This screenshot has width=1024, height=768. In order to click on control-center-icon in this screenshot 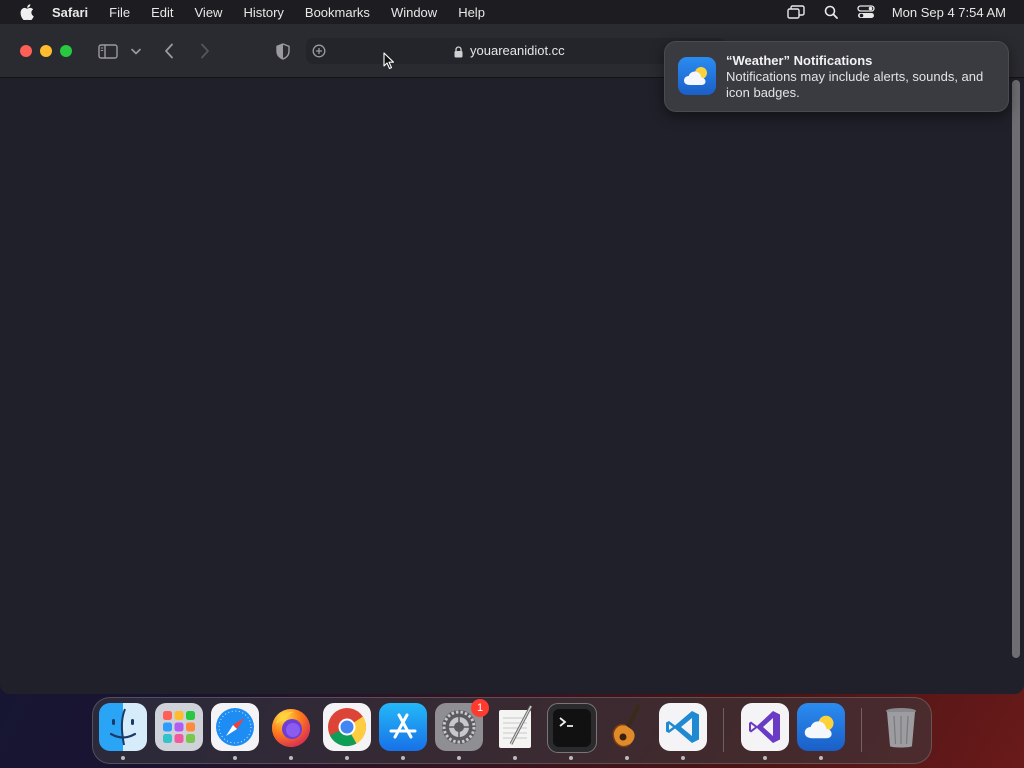, I will do `click(866, 12)`.